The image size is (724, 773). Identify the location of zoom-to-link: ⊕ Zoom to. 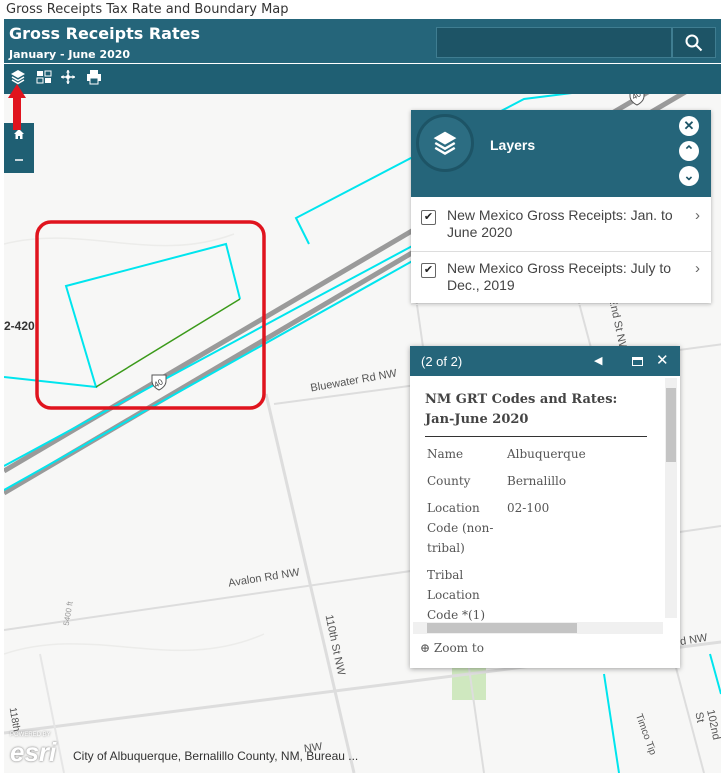
(452, 648).